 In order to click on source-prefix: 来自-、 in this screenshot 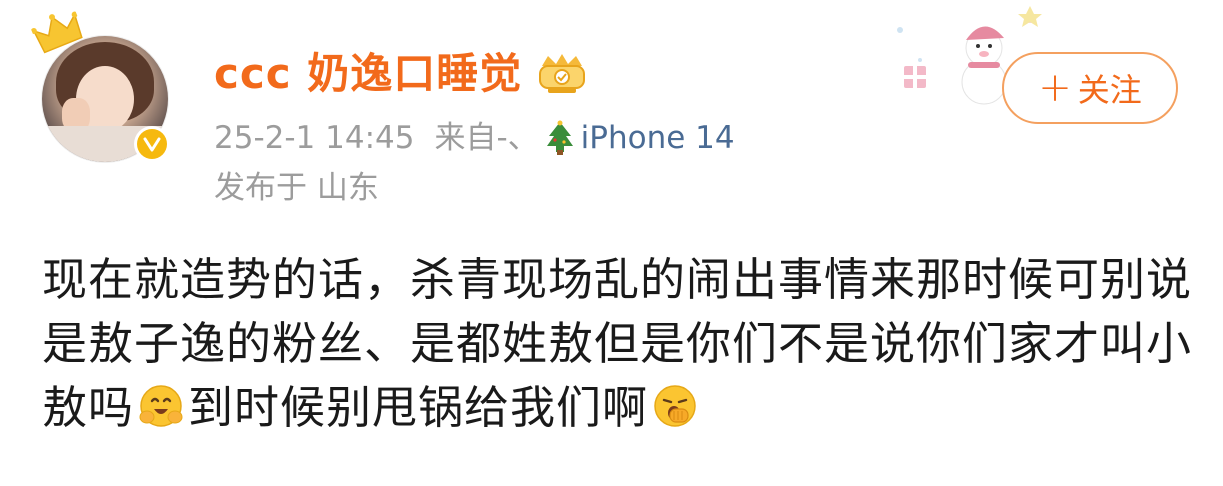, I will do `click(486, 138)`.